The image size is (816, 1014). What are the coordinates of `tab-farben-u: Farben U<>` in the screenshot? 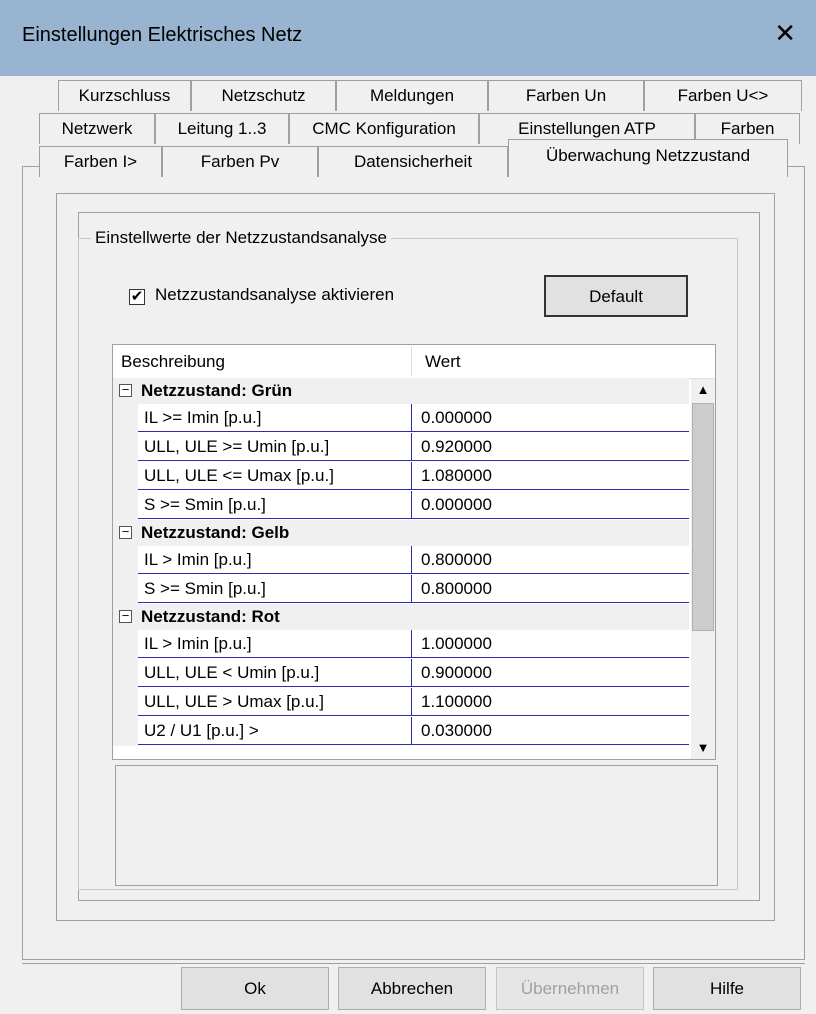 It's located at (723, 95).